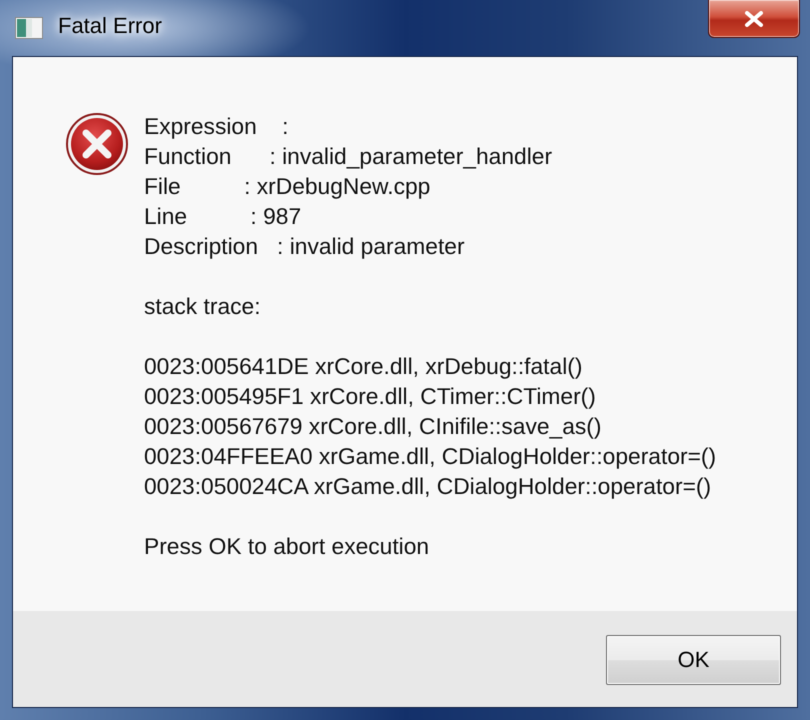 Image resolution: width=810 pixels, height=720 pixels. Describe the element at coordinates (349, 156) in the screenshot. I see `detail-line: Function : invalid_parameter_handler` at that location.